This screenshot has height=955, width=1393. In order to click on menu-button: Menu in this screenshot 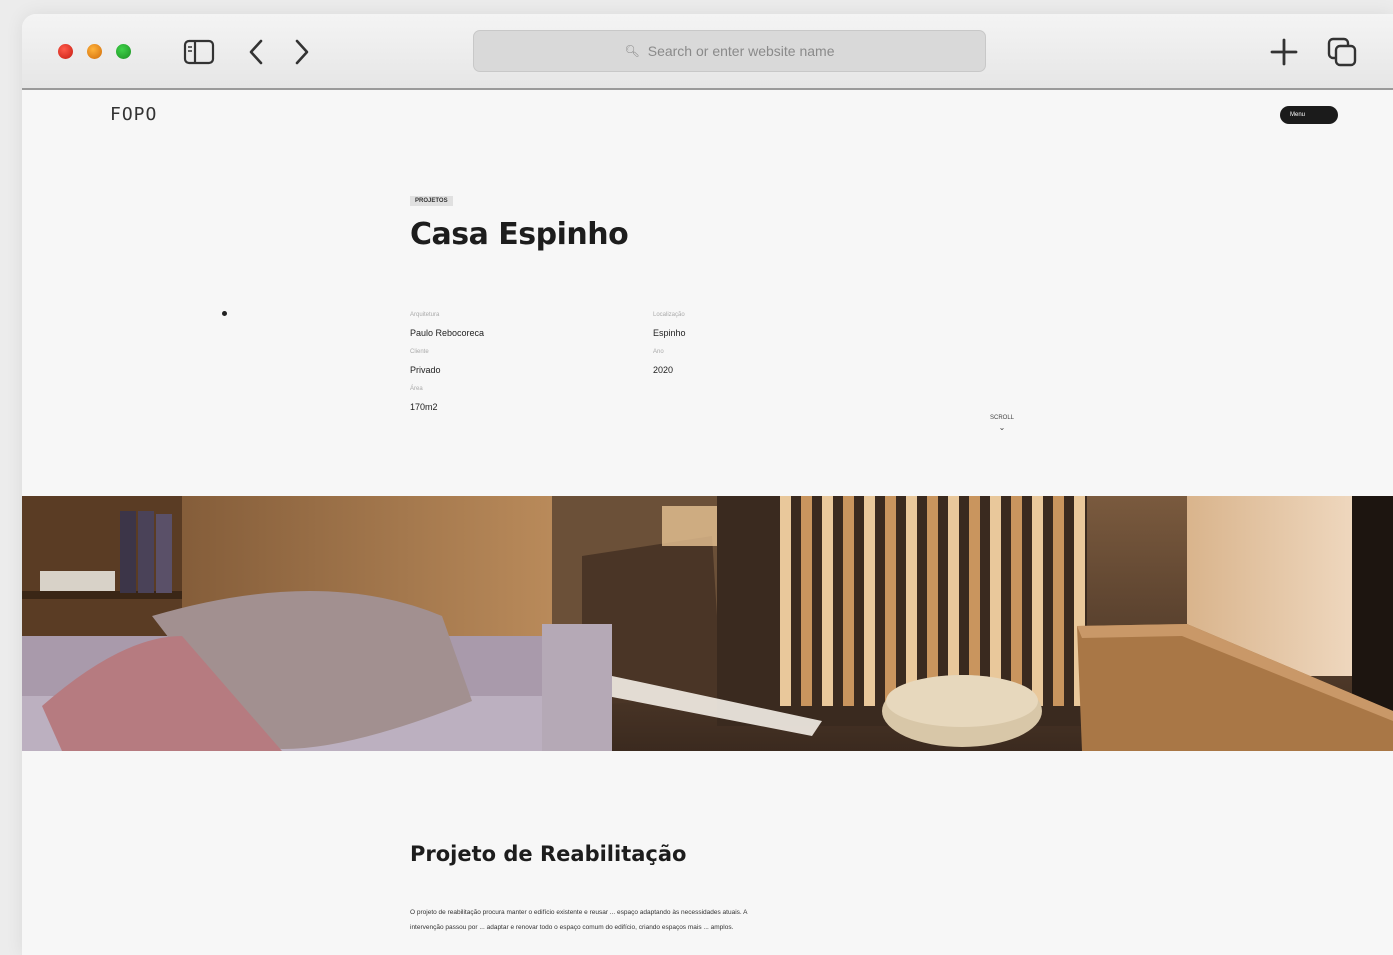, I will do `click(1309, 115)`.